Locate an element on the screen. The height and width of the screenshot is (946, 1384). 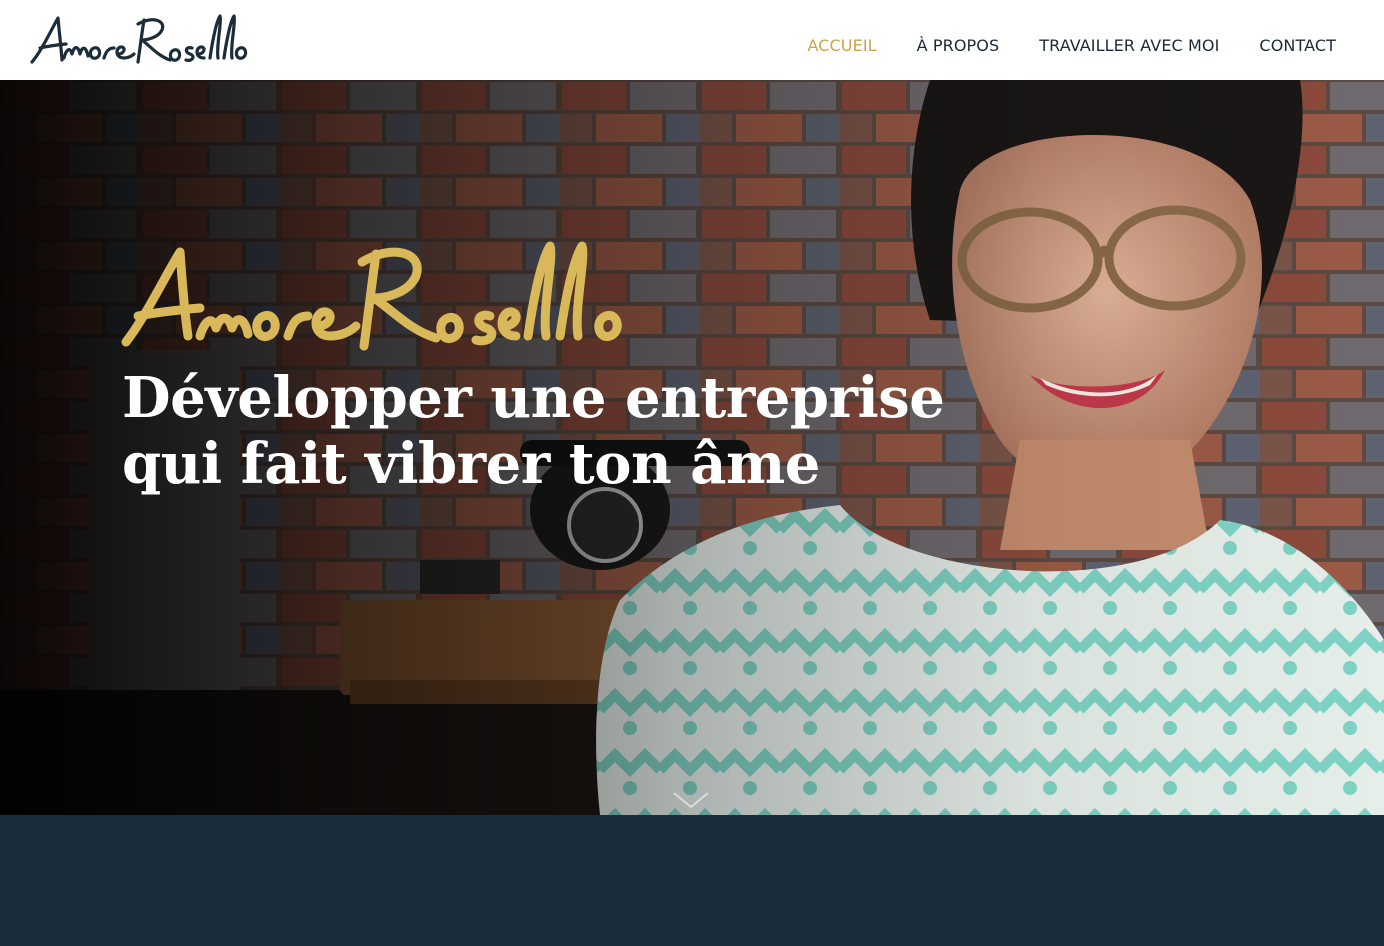
hero-signature is located at coordinates (371, 296).